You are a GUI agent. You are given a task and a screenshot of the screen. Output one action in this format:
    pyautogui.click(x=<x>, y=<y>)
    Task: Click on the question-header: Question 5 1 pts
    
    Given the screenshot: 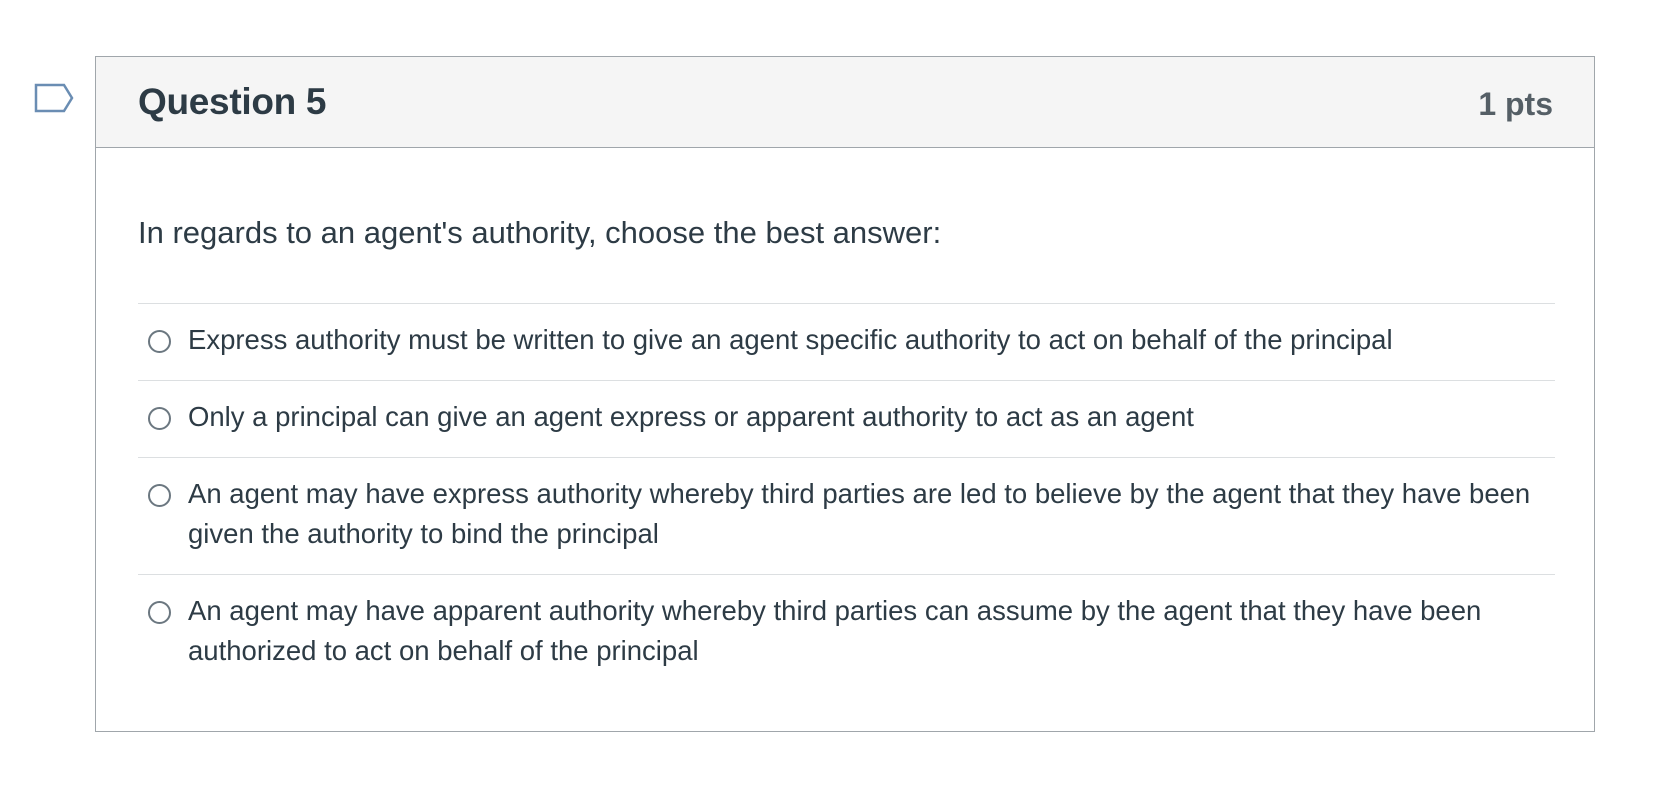 What is the action you would take?
    pyautogui.click(x=845, y=102)
    